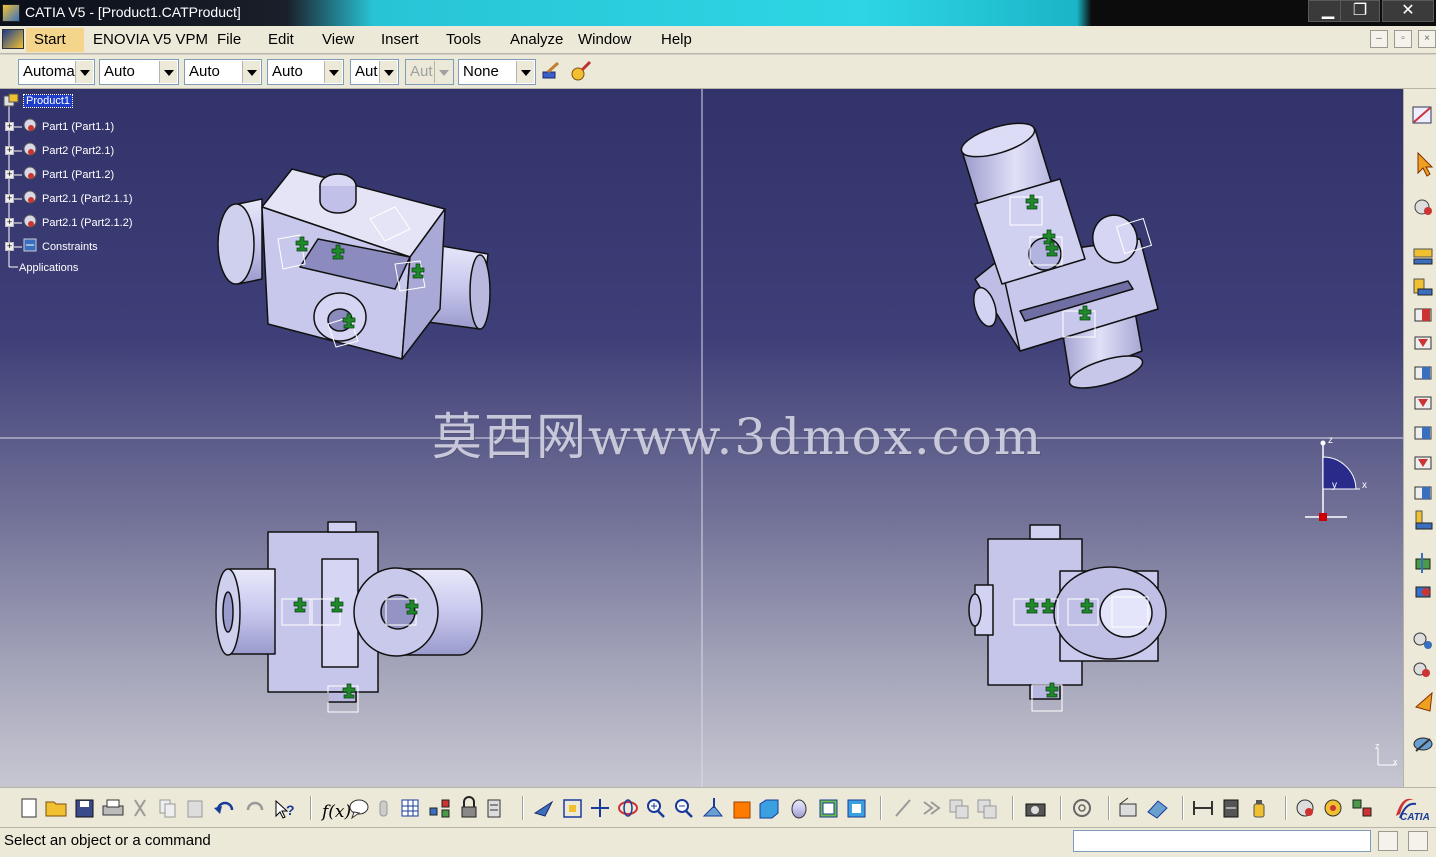  What do you see at coordinates (285, 809) in the screenshot?
I see `whats-this-icon: ?` at bounding box center [285, 809].